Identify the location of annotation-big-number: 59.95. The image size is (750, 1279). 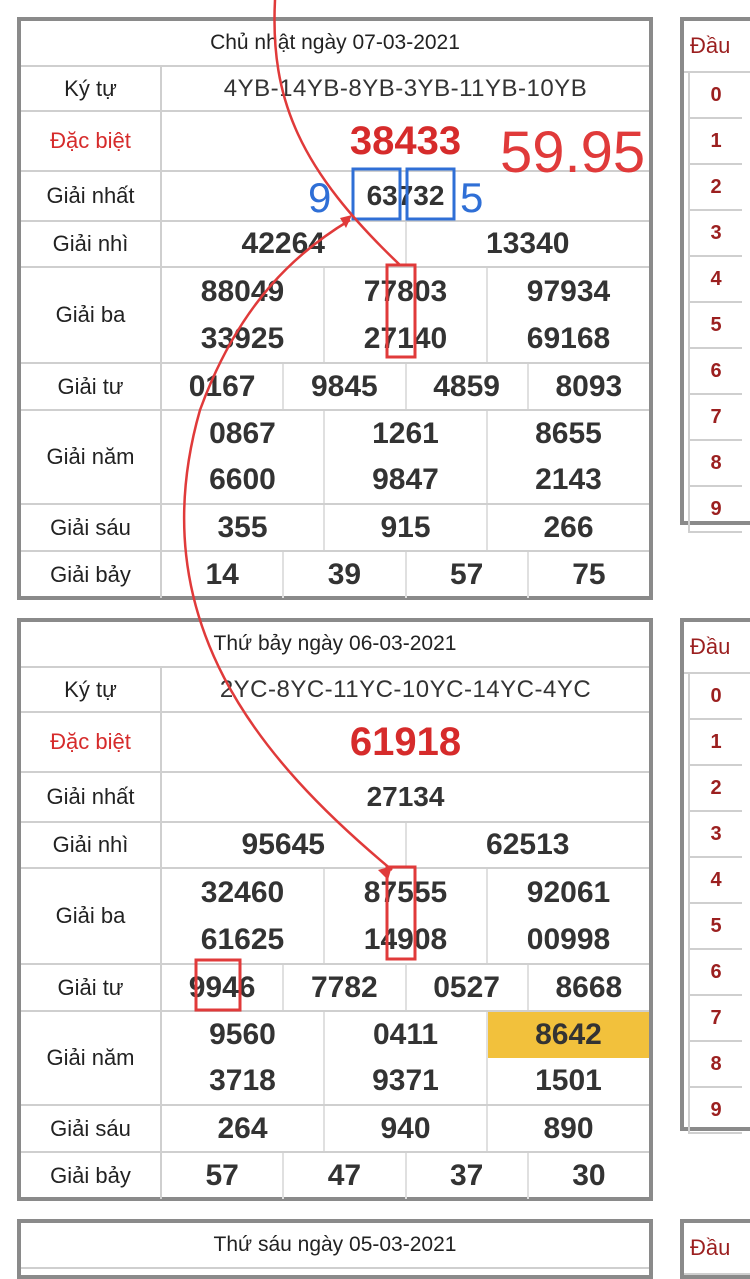
(572, 152).